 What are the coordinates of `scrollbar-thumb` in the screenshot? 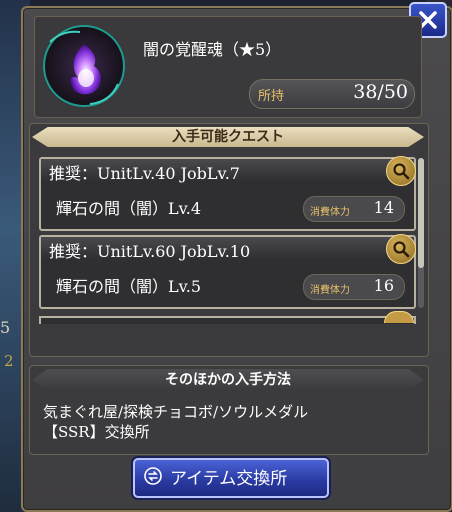 It's located at (421, 213).